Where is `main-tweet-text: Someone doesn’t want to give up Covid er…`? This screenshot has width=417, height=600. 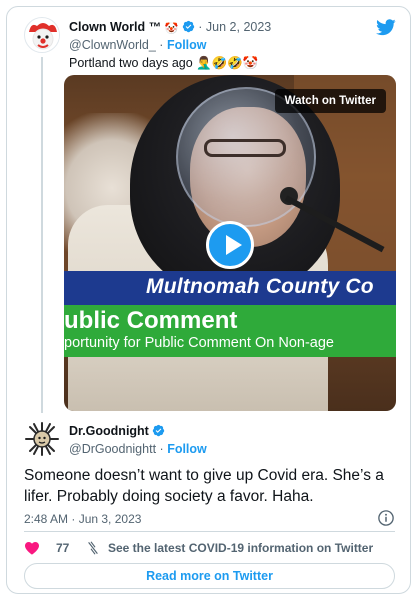 main-tweet-text: Someone doesn’t want to give up Covid er… is located at coordinates (204, 486).